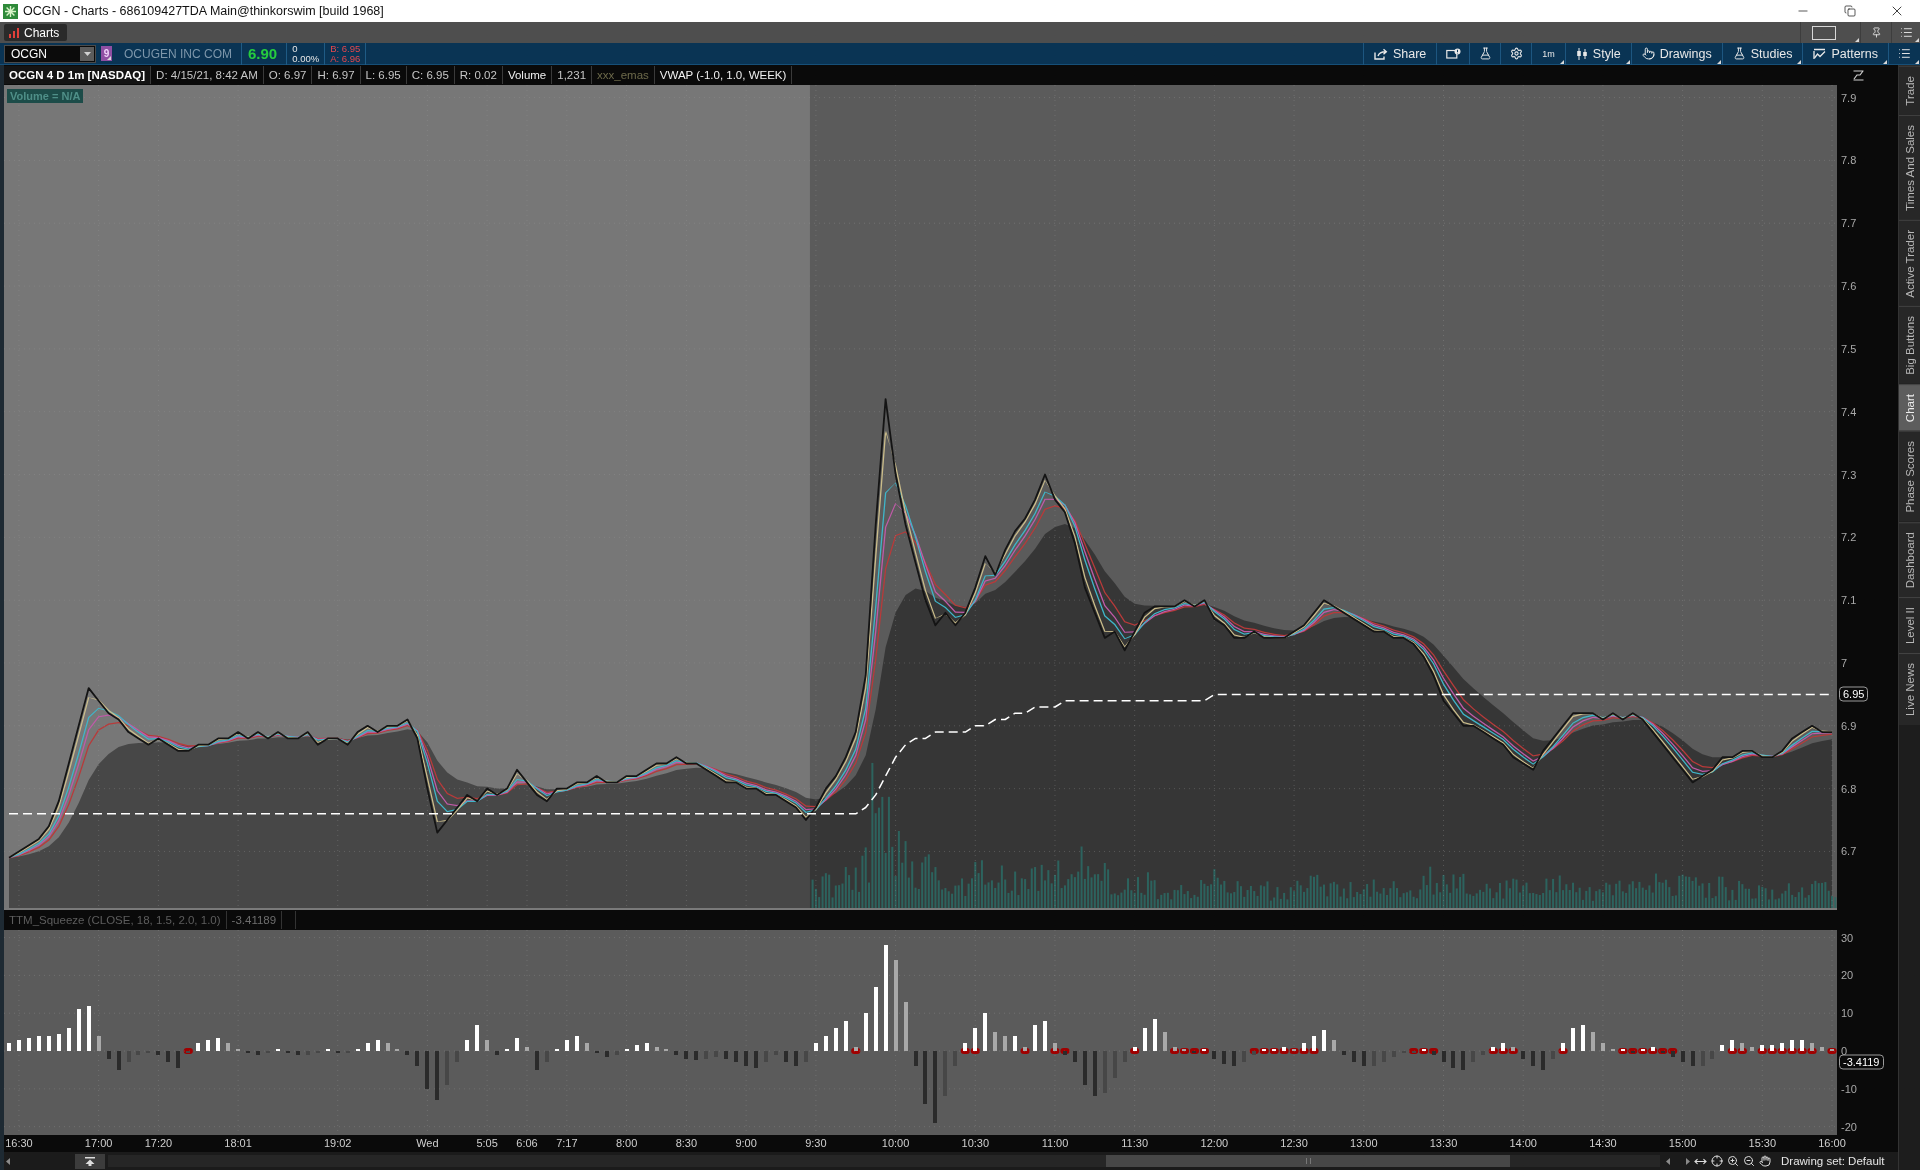 This screenshot has height=1170, width=1920. I want to click on bid-price: B: 6.95, so click(345, 48).